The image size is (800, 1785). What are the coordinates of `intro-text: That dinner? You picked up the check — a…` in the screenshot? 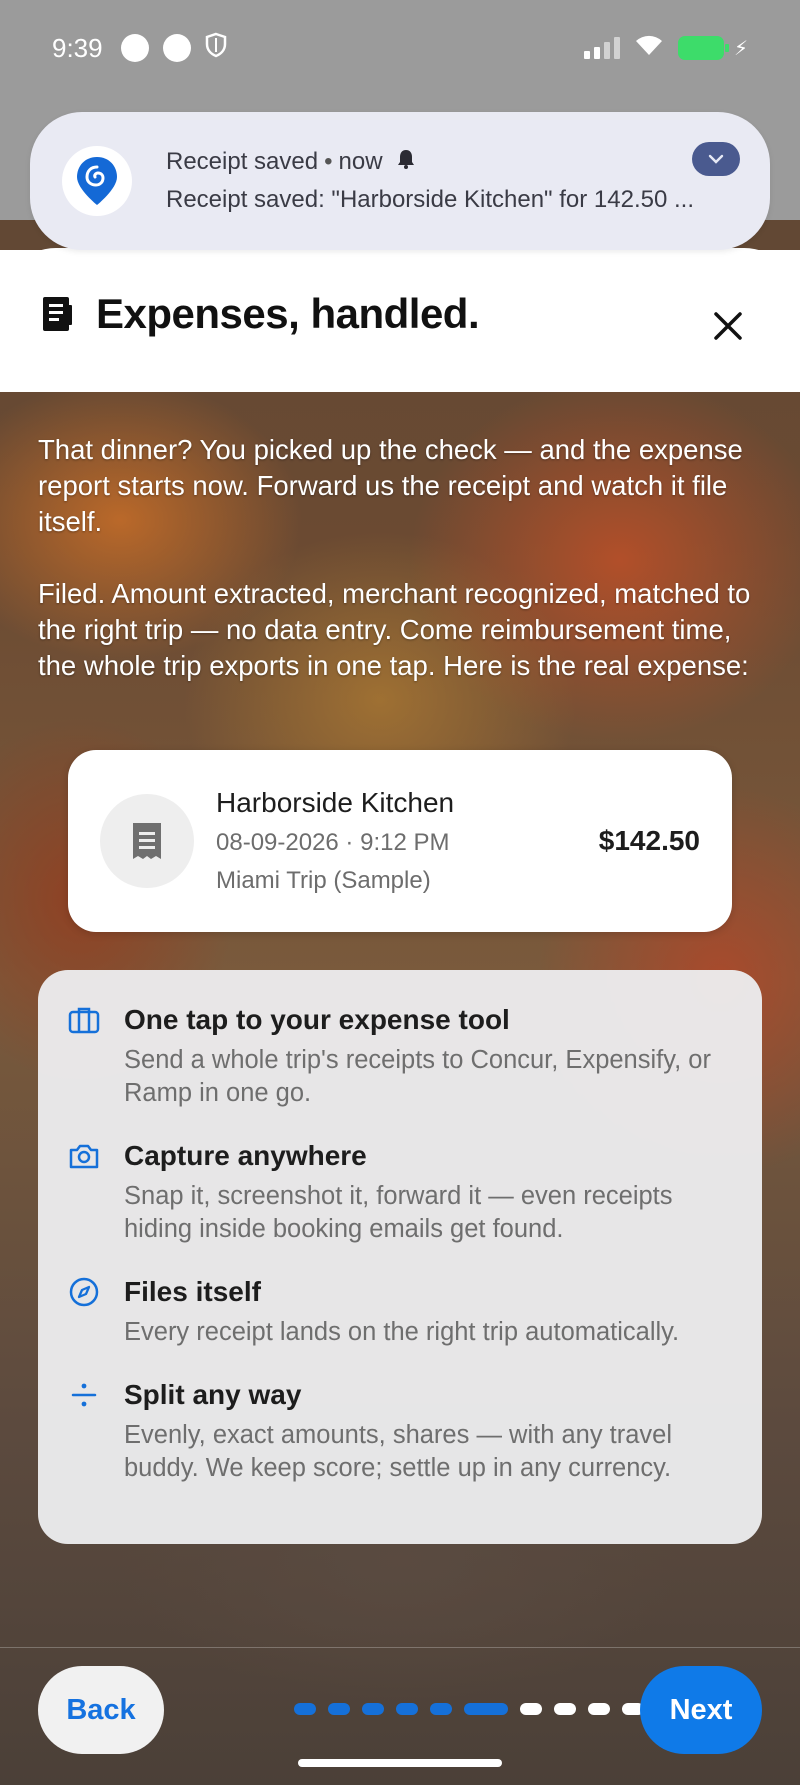 It's located at (403, 558).